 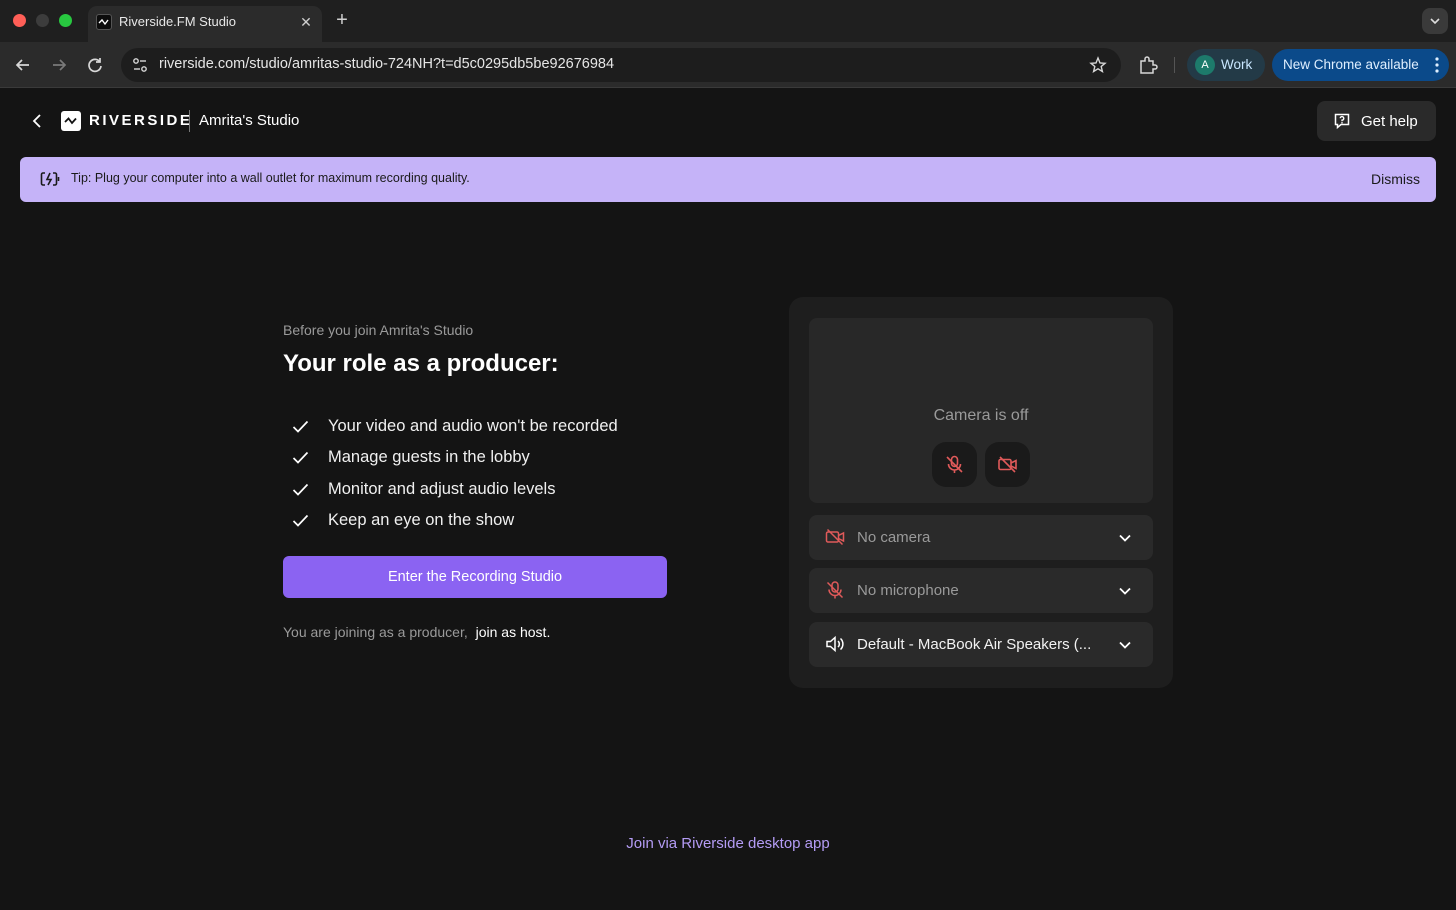 What do you see at coordinates (19, 20) in the screenshot?
I see `window-close-button` at bounding box center [19, 20].